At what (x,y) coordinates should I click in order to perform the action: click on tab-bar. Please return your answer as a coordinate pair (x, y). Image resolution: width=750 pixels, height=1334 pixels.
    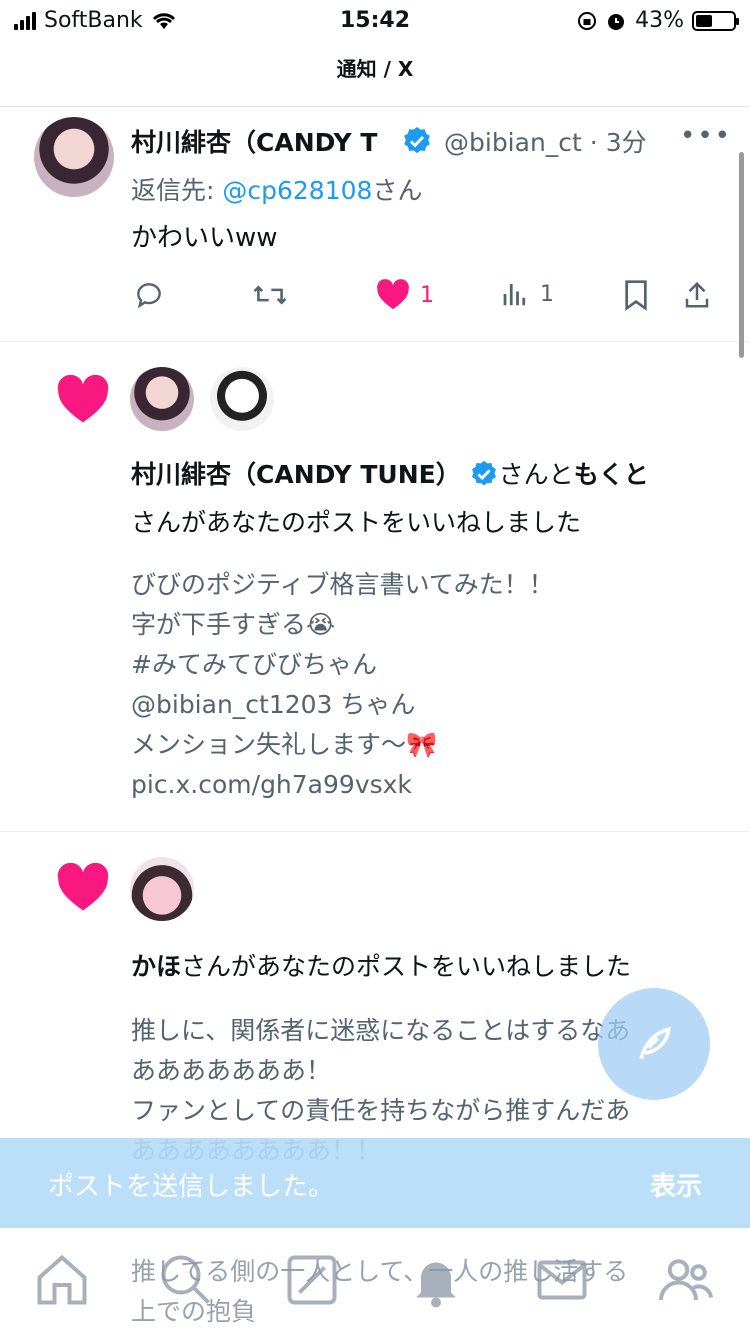
    Looking at the image, I should click on (375, 1287).